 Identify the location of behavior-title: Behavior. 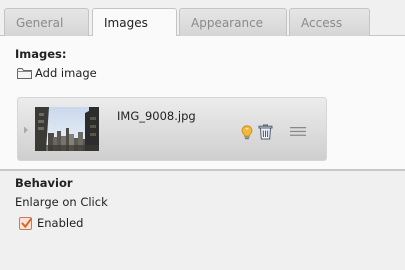
(44, 183).